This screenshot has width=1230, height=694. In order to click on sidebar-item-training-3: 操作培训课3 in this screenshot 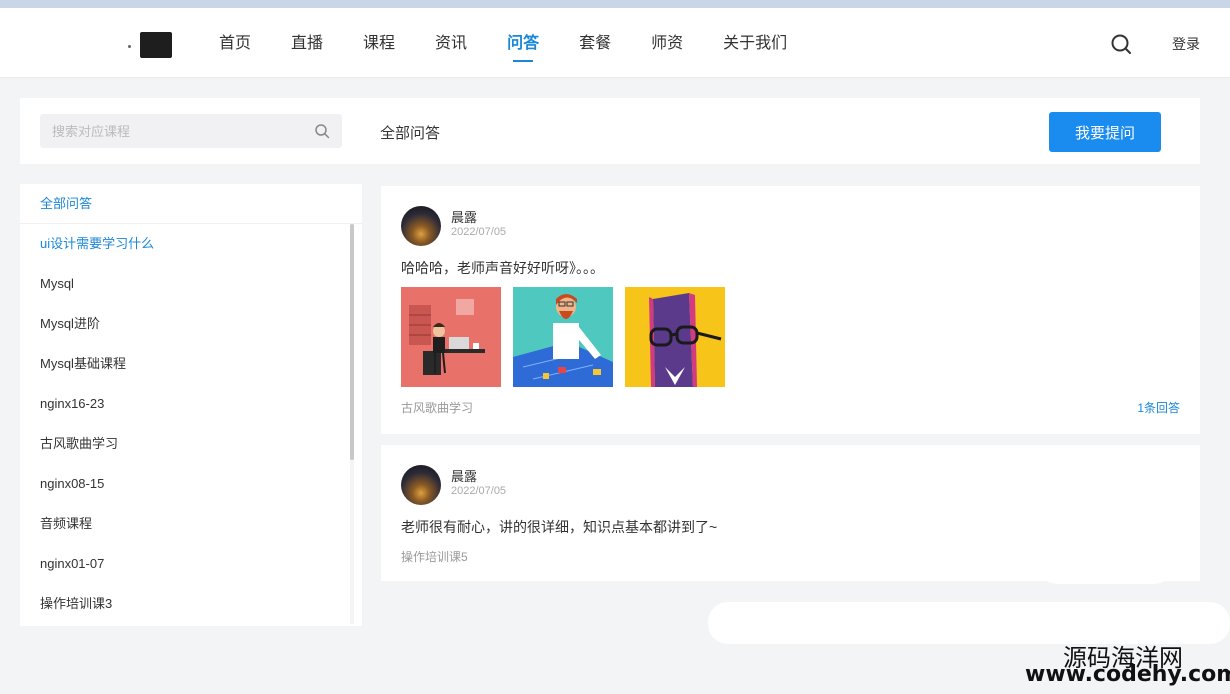, I will do `click(191, 604)`.